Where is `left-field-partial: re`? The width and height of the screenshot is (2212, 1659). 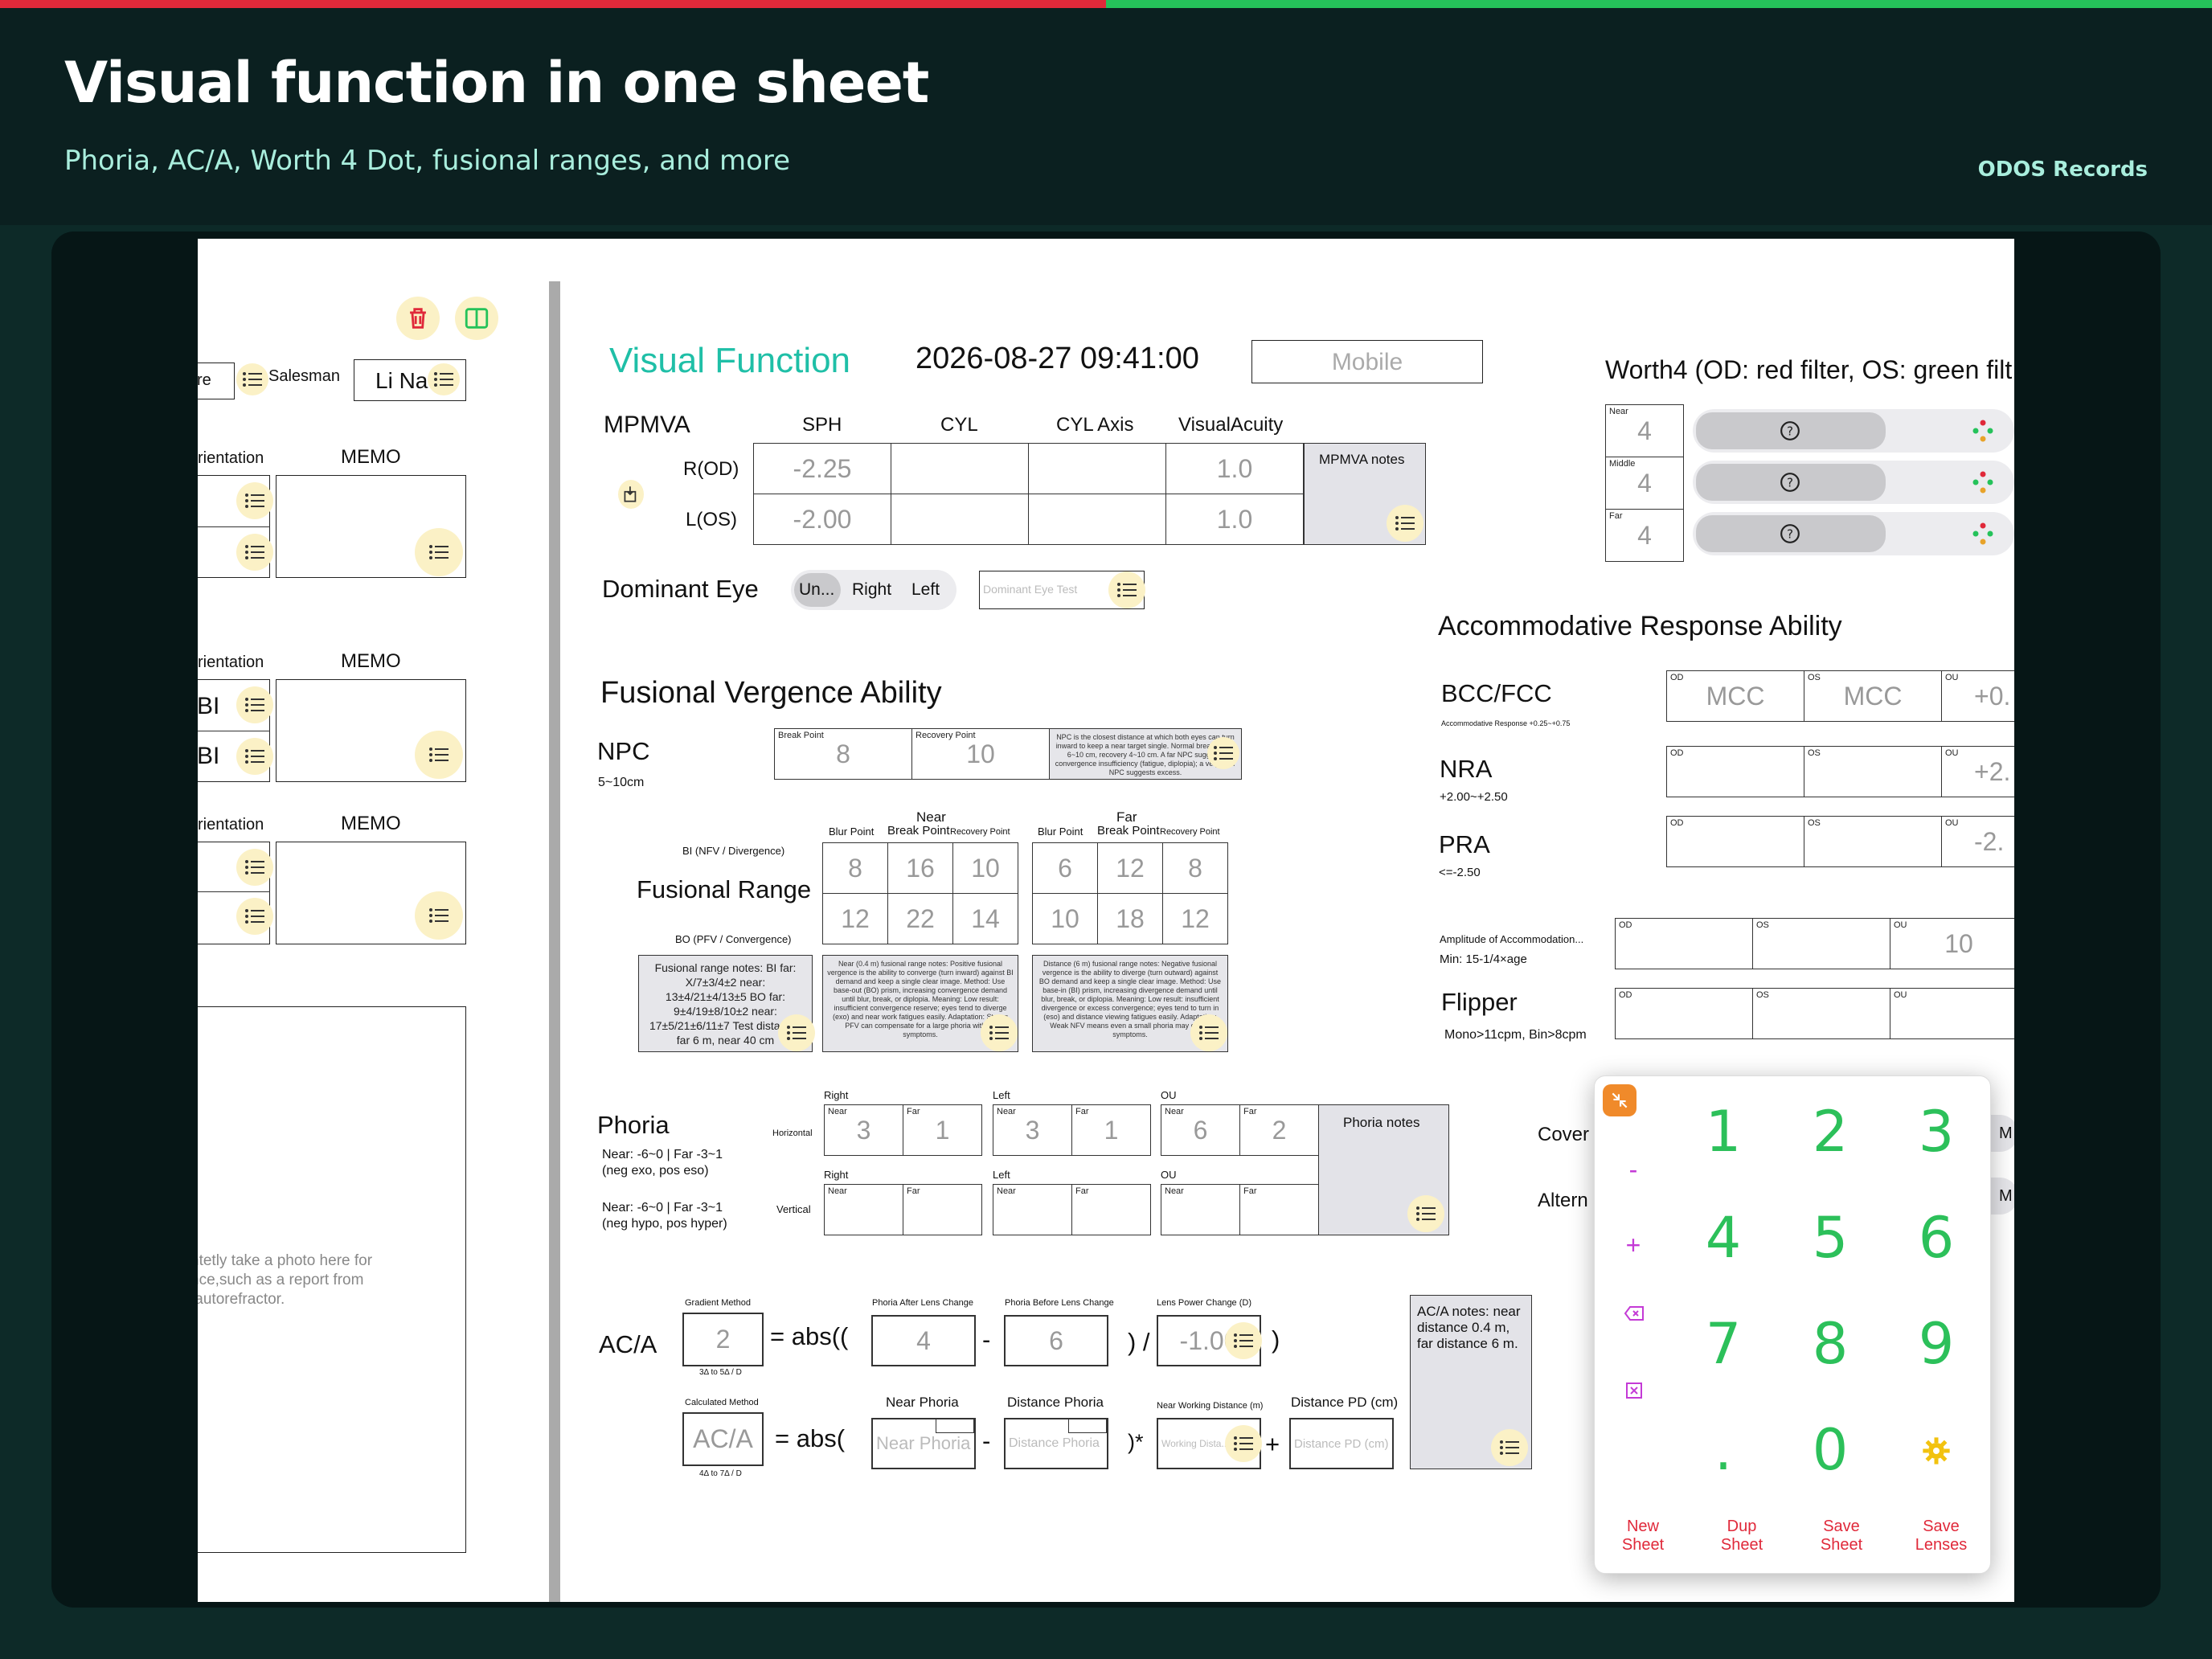 left-field-partial: re is located at coordinates (216, 381).